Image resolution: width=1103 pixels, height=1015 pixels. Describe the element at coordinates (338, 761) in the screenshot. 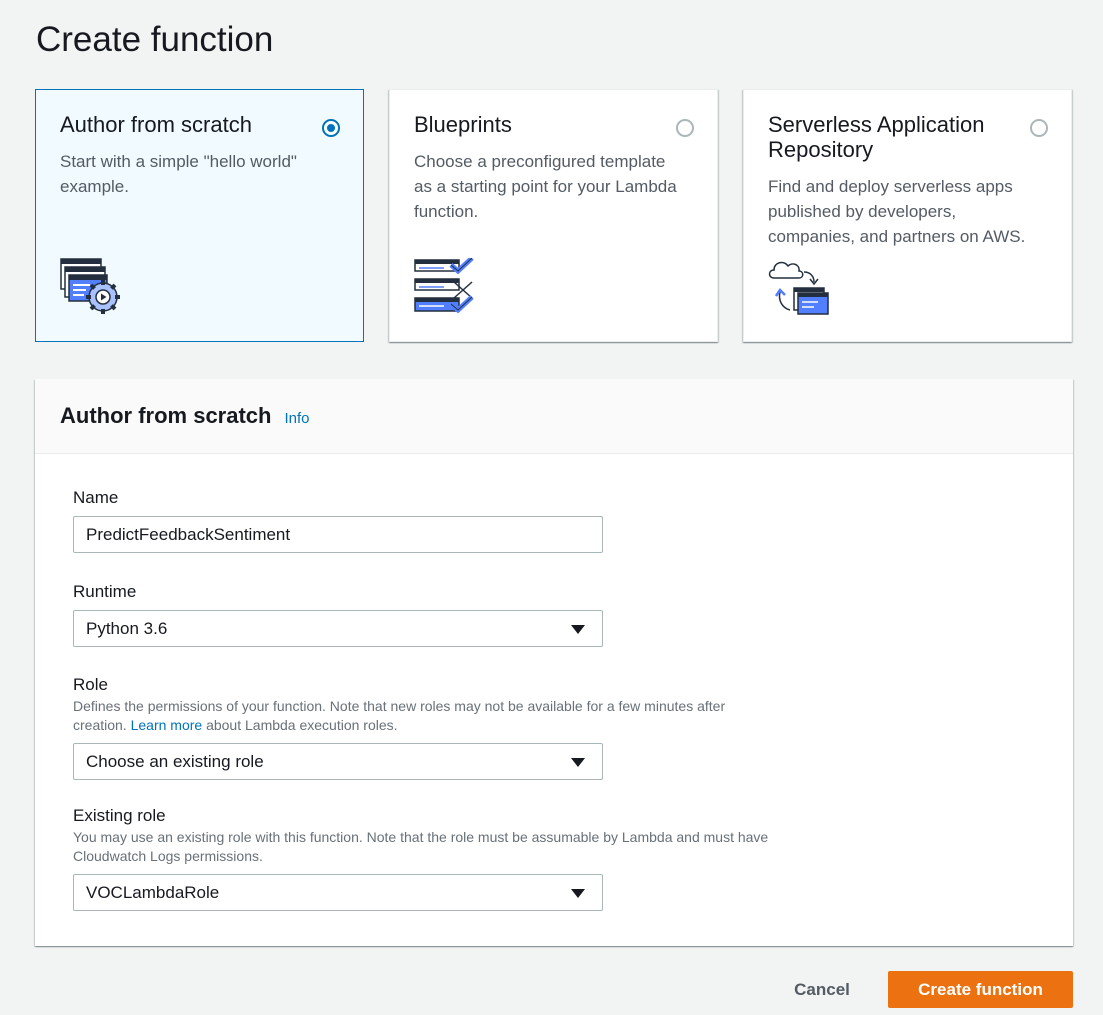

I see `role-select: Choose an existing role` at that location.